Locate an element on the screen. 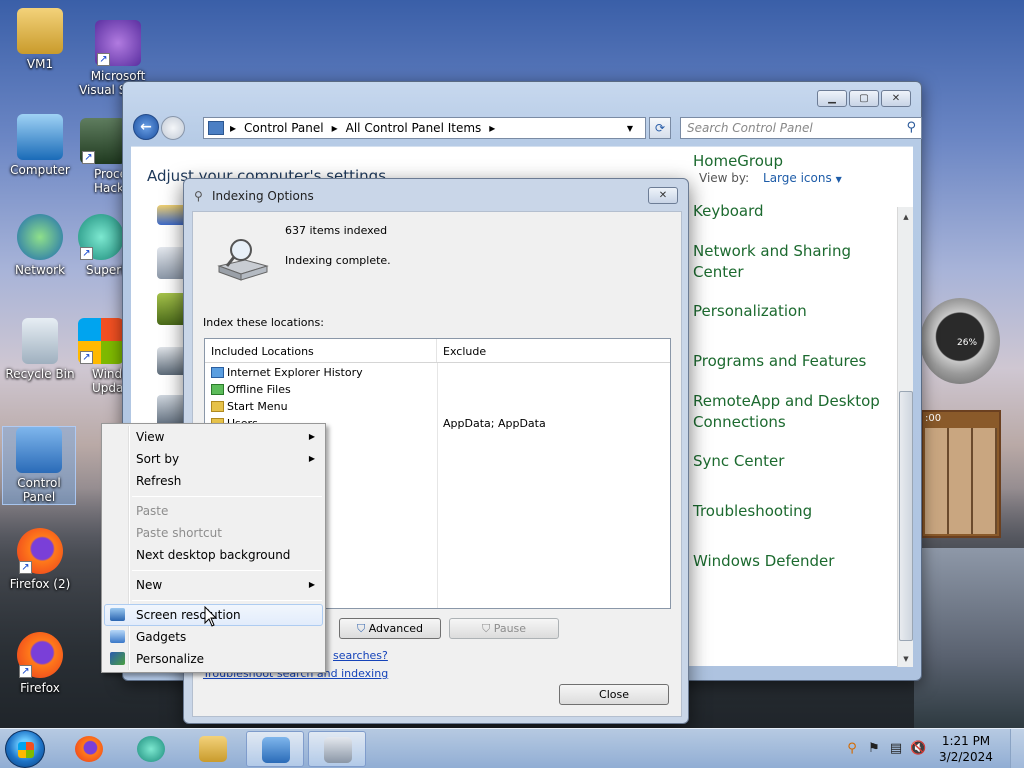 This screenshot has width=1024, height=768. breadcrumb-control-panel: Control Panel is located at coordinates (284, 128).